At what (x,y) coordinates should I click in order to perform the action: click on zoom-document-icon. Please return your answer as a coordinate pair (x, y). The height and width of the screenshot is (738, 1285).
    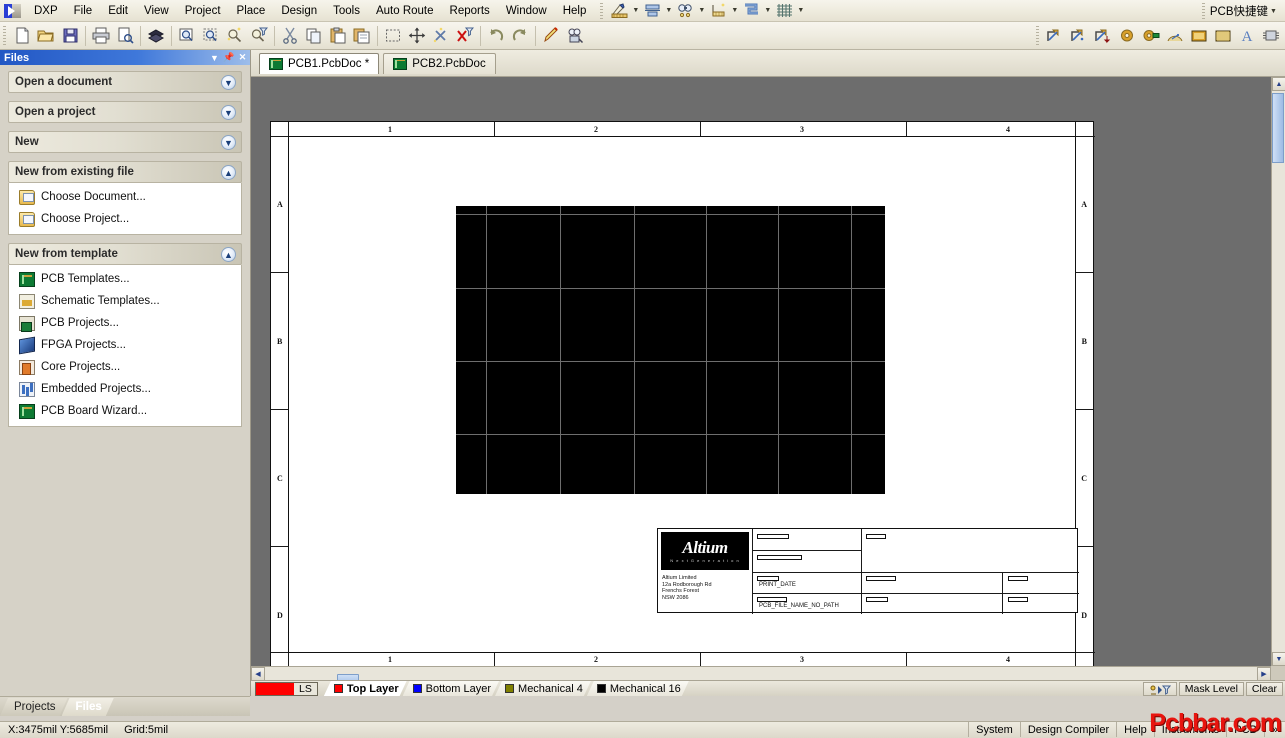
    Looking at the image, I should click on (187, 36).